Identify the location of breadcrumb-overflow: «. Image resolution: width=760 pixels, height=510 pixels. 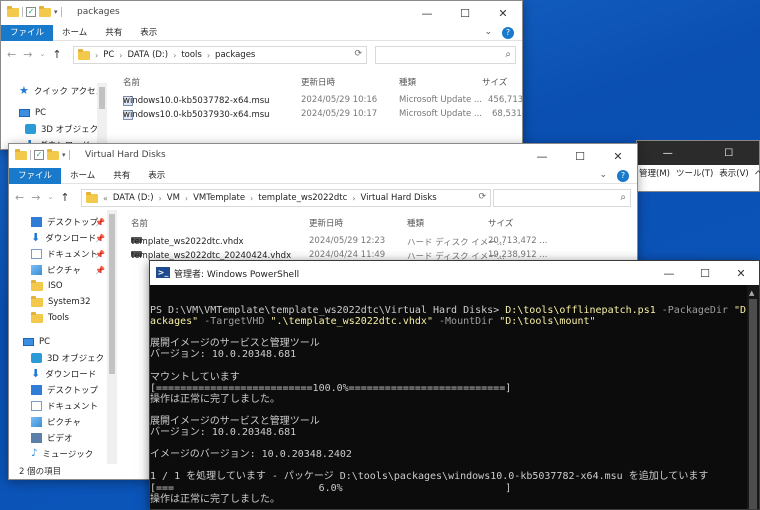
(105, 198).